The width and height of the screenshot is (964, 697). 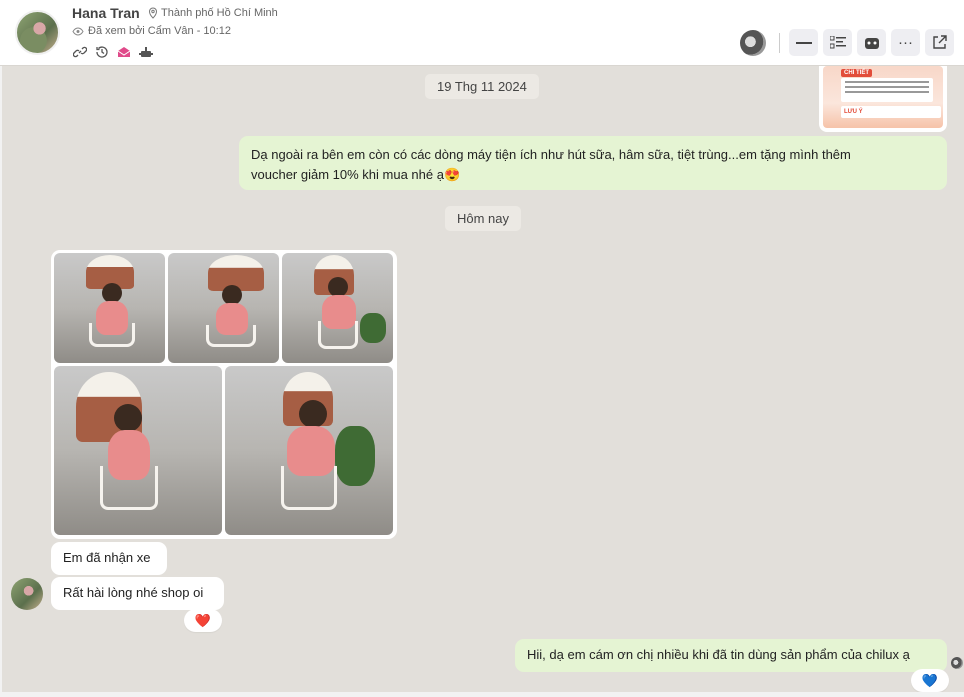 What do you see at coordinates (37, 32) in the screenshot?
I see `contact-avatar` at bounding box center [37, 32].